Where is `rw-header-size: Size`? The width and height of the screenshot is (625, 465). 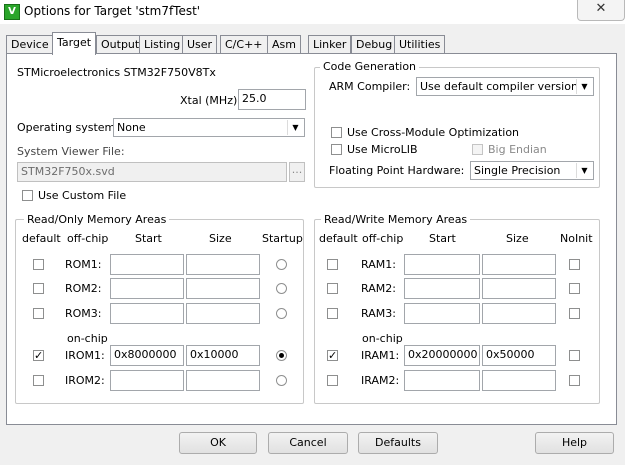
rw-header-size: Size is located at coordinates (517, 238).